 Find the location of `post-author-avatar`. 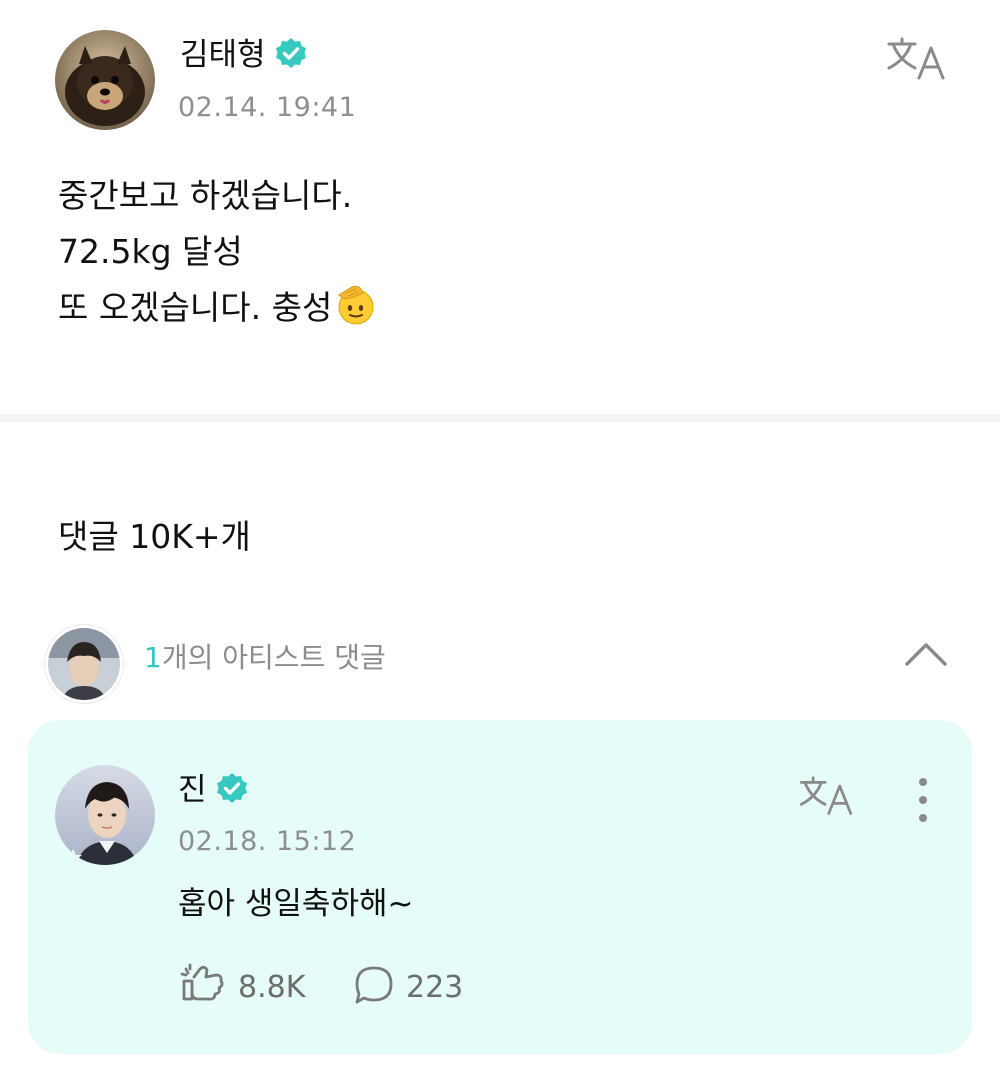

post-author-avatar is located at coordinates (105, 80).